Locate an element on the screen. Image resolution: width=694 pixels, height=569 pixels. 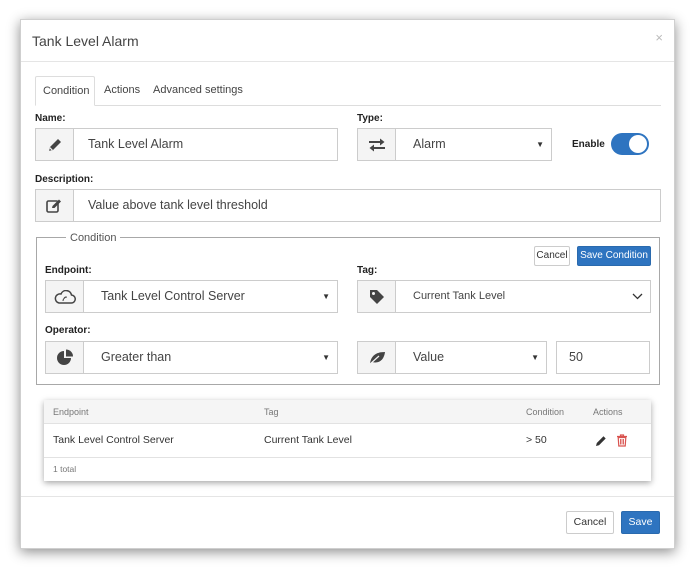
dialog-header: Tank Level Alarm × is located at coordinates (347, 41).